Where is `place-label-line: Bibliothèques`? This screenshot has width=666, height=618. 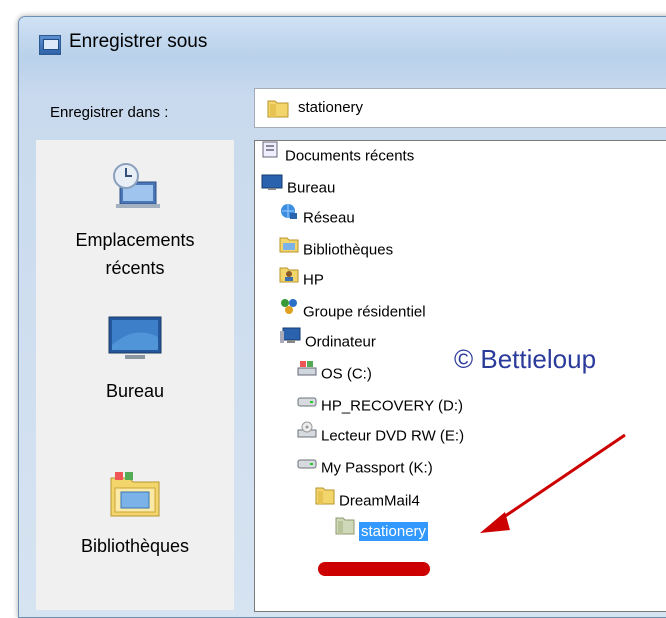
place-label-line: Bibliothèques is located at coordinates (135, 546).